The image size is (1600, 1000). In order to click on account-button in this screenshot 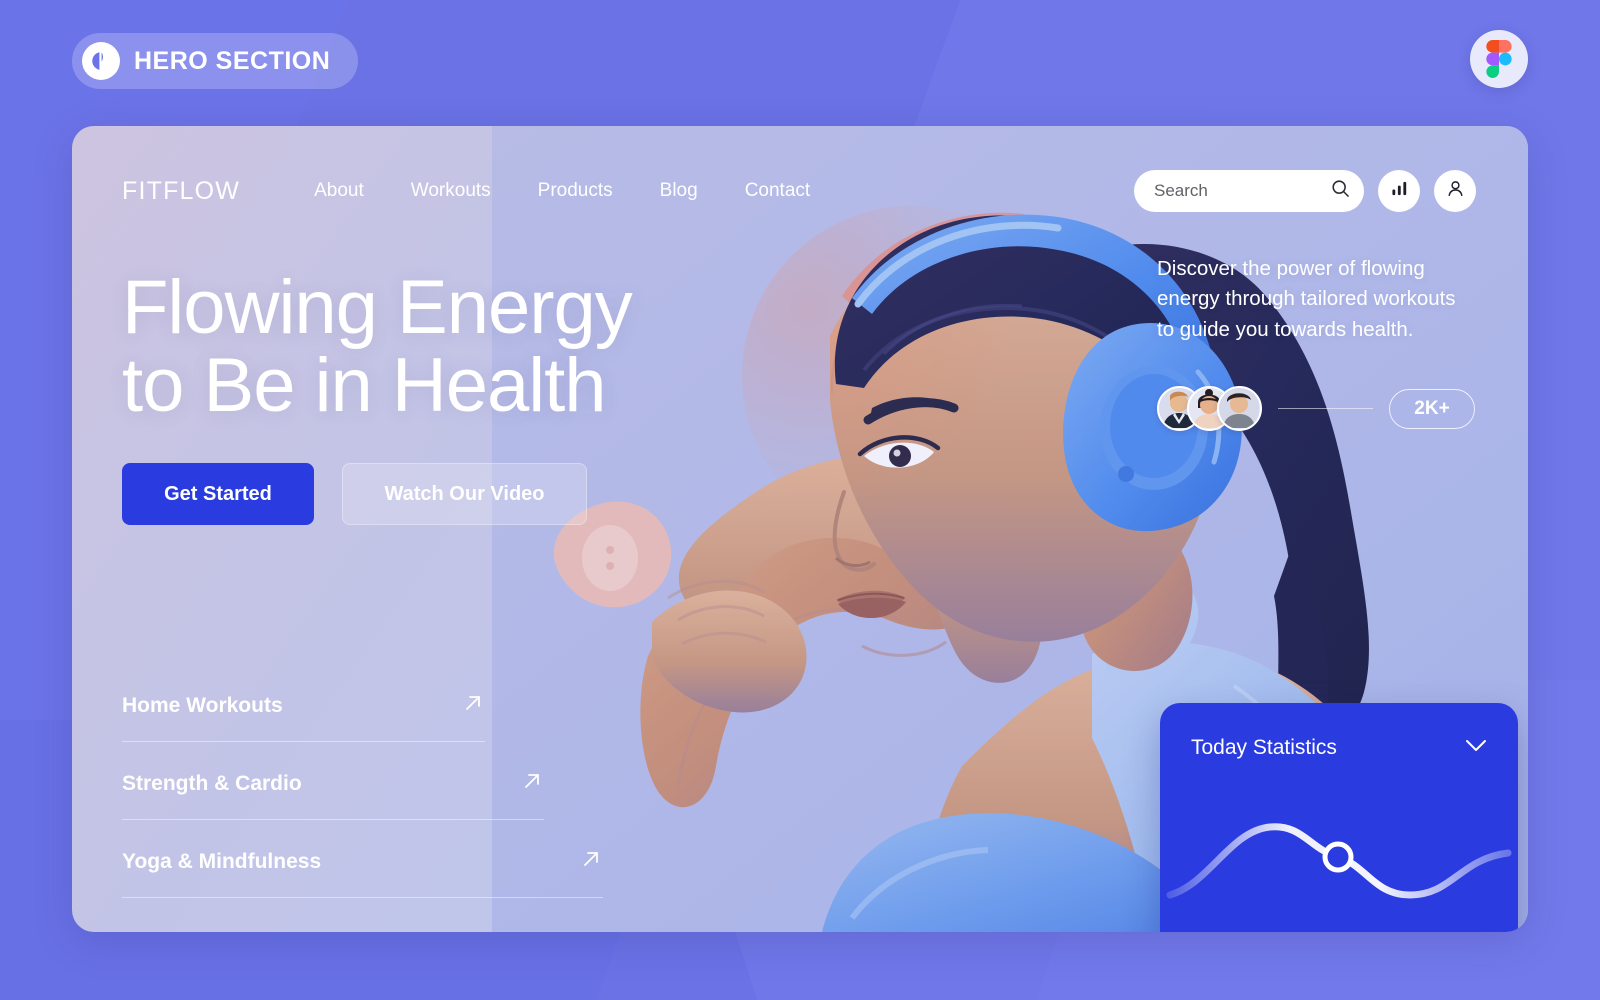, I will do `click(1455, 191)`.